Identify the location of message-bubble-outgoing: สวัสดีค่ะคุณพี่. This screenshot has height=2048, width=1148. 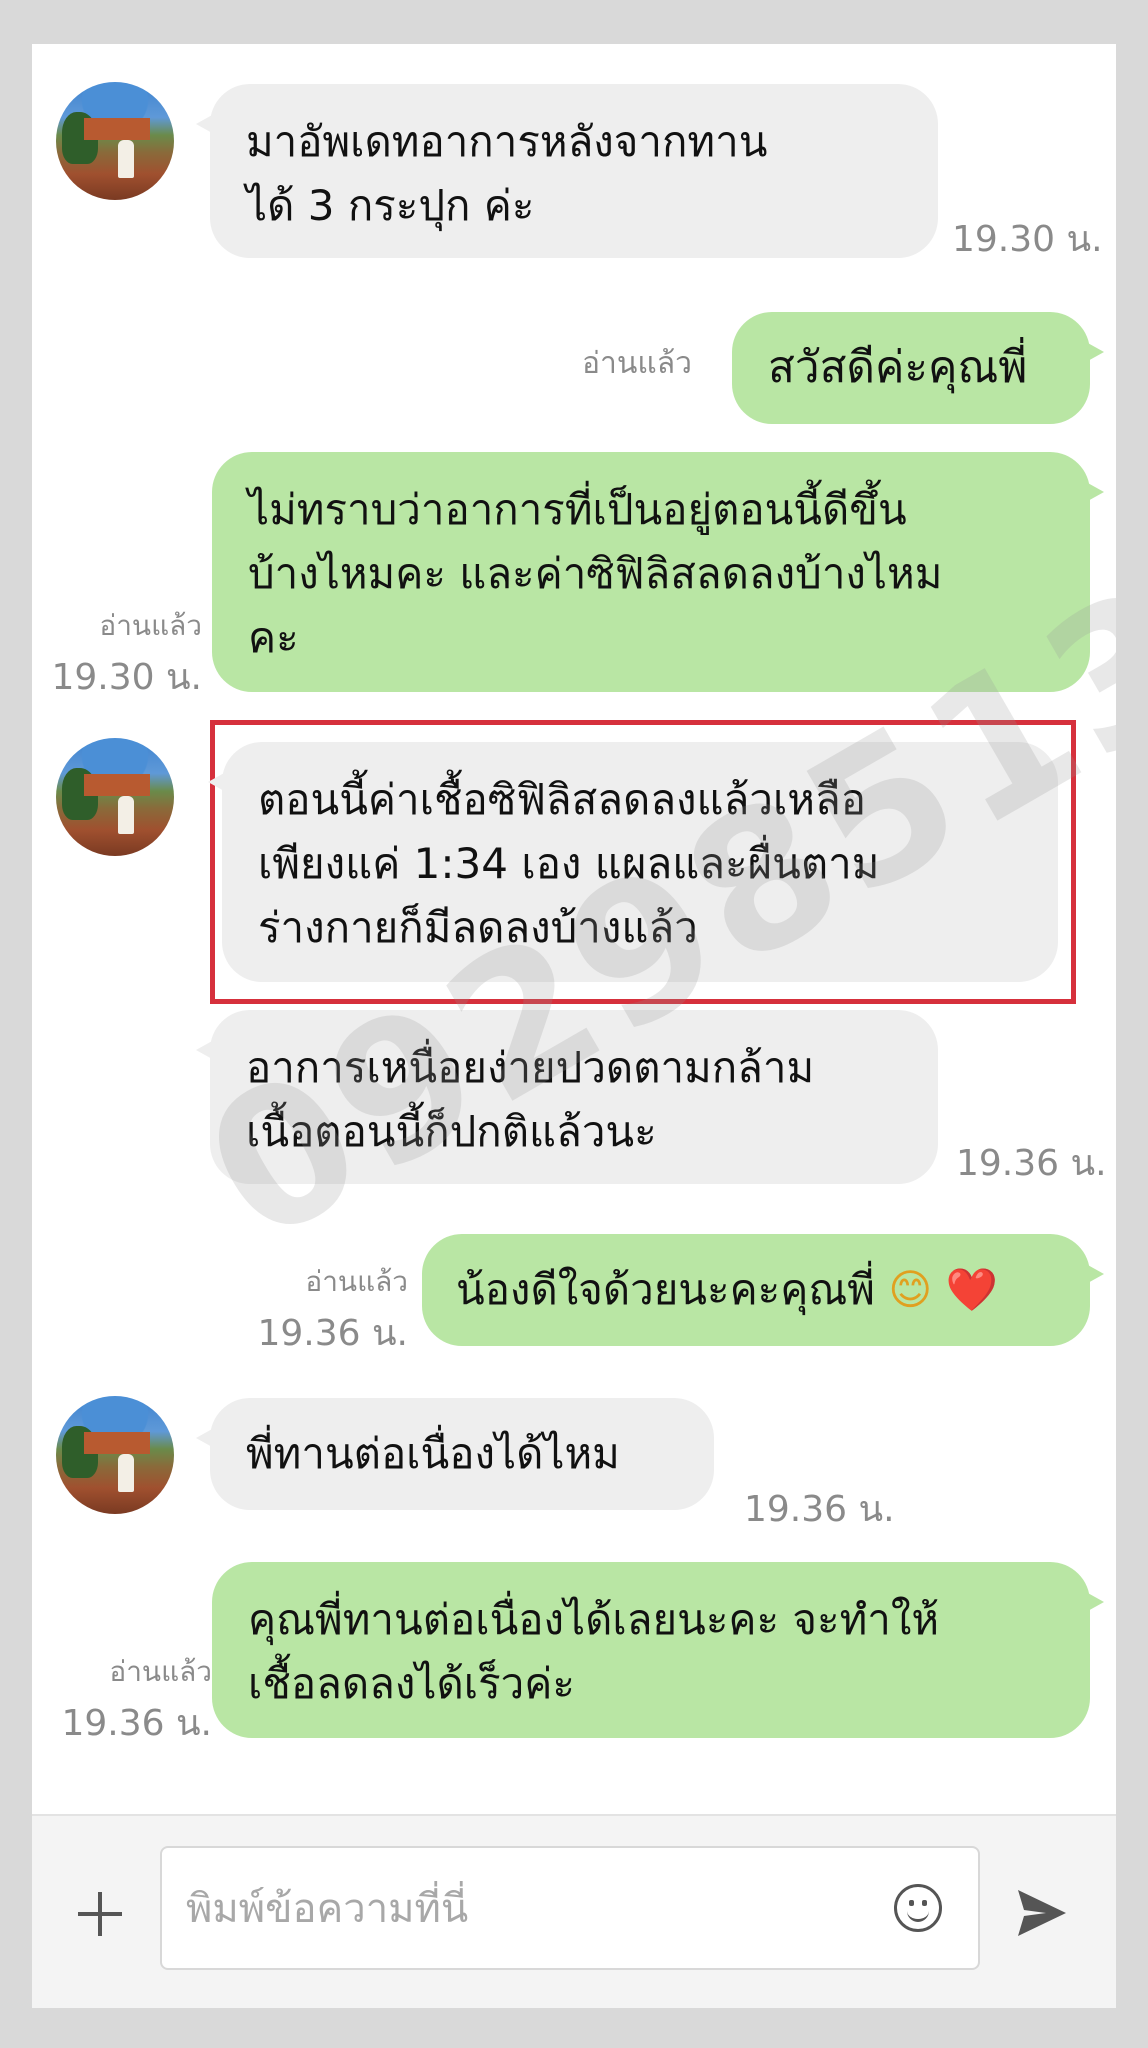
(918, 368).